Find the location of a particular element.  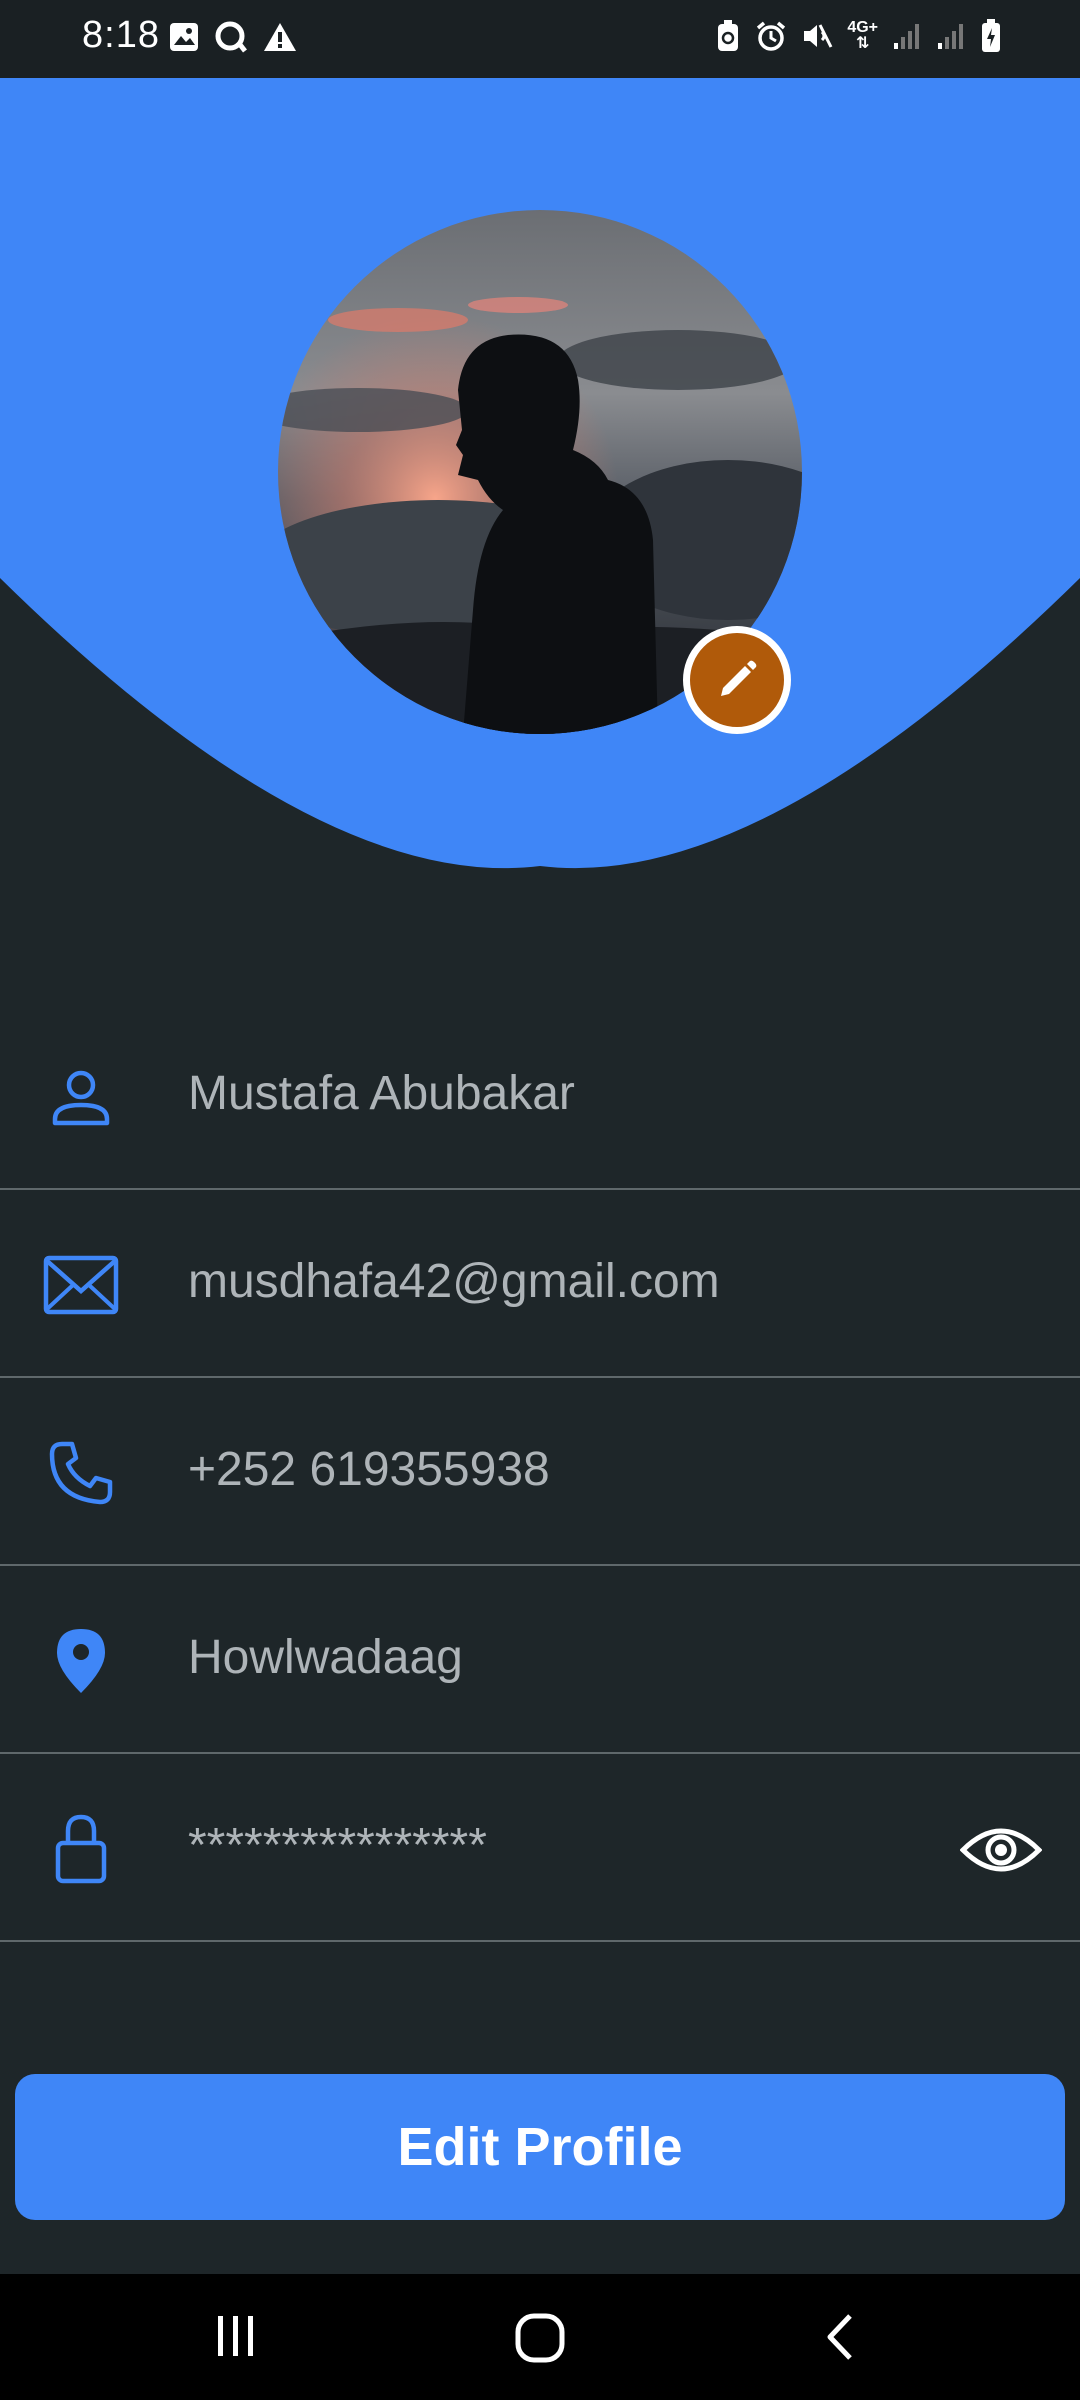

edit-avatar-button is located at coordinates (737, 680).